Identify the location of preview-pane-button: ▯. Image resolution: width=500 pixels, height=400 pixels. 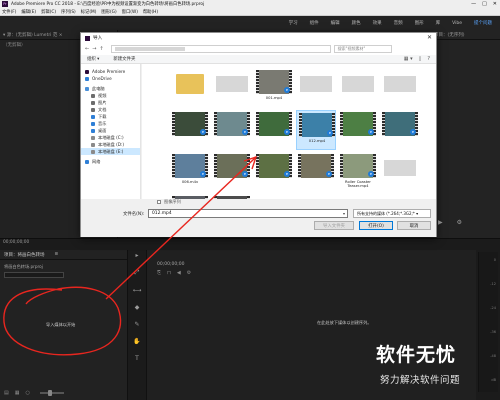
(420, 59).